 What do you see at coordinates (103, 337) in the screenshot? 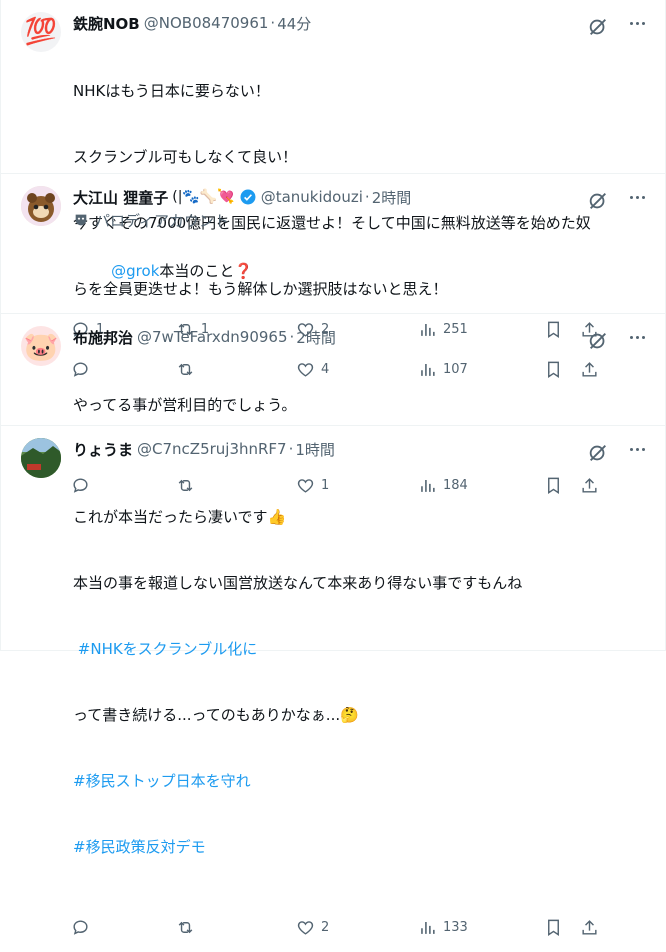
I see `display-name: 布施邦治` at bounding box center [103, 337].